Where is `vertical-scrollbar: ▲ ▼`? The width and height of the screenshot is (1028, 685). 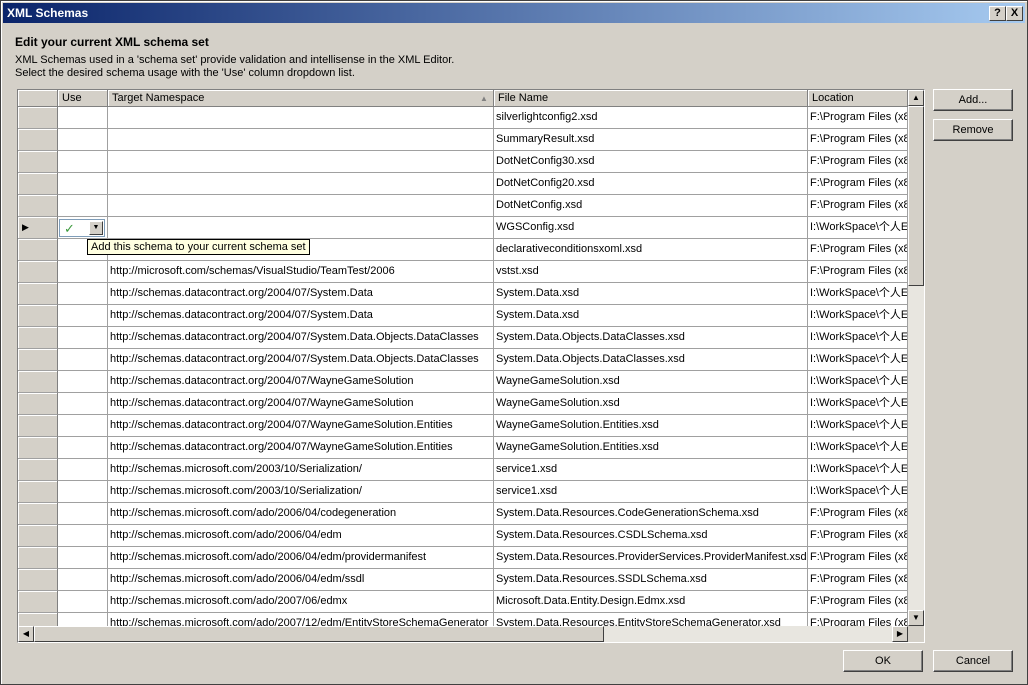
vertical-scrollbar: ▲ ▼ is located at coordinates (916, 358).